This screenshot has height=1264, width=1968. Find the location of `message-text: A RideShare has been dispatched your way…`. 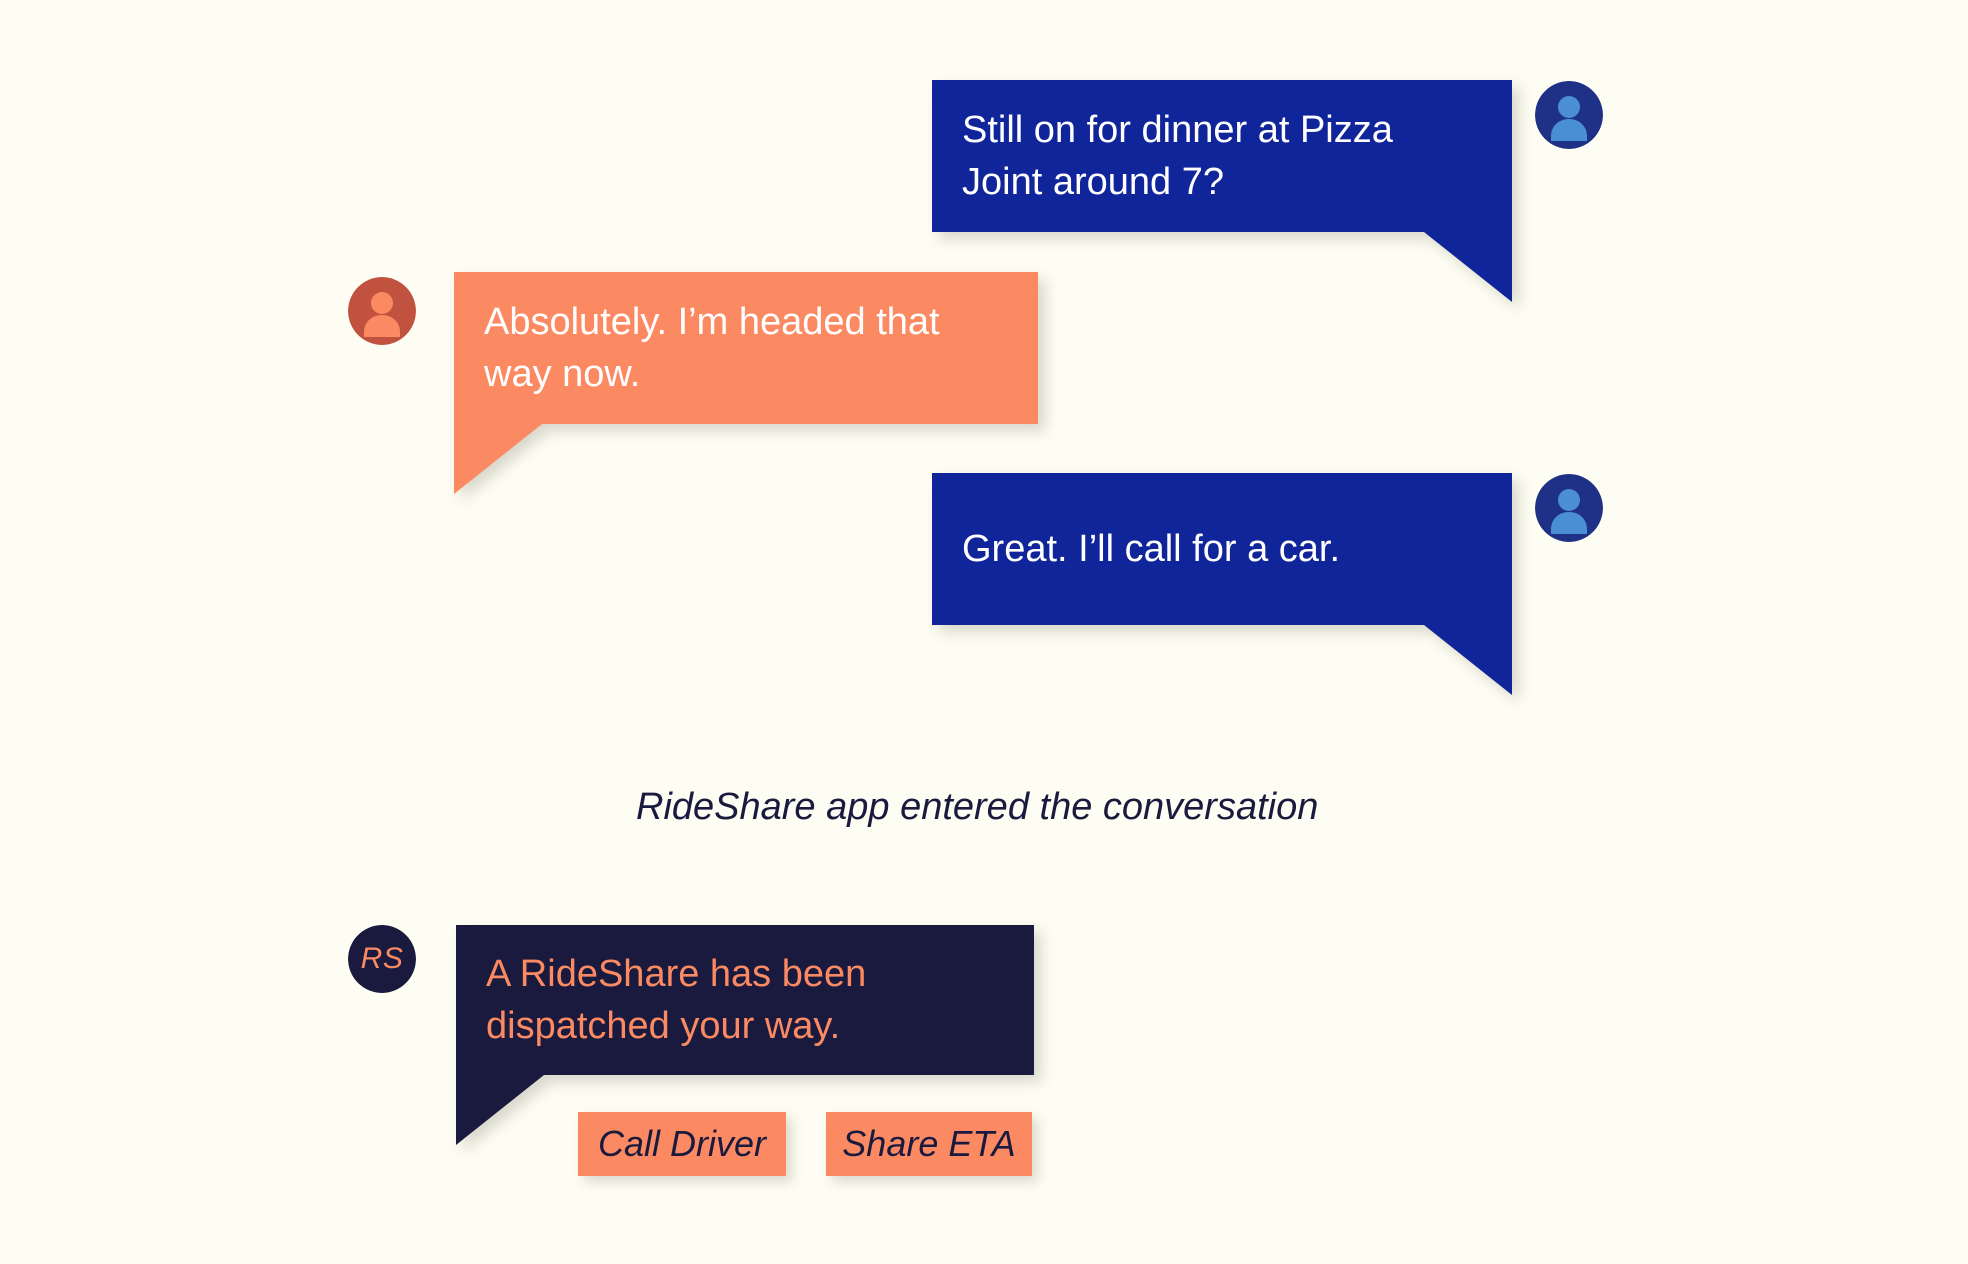

message-text: A RideShare has been dispatched your way… is located at coordinates (676, 999).